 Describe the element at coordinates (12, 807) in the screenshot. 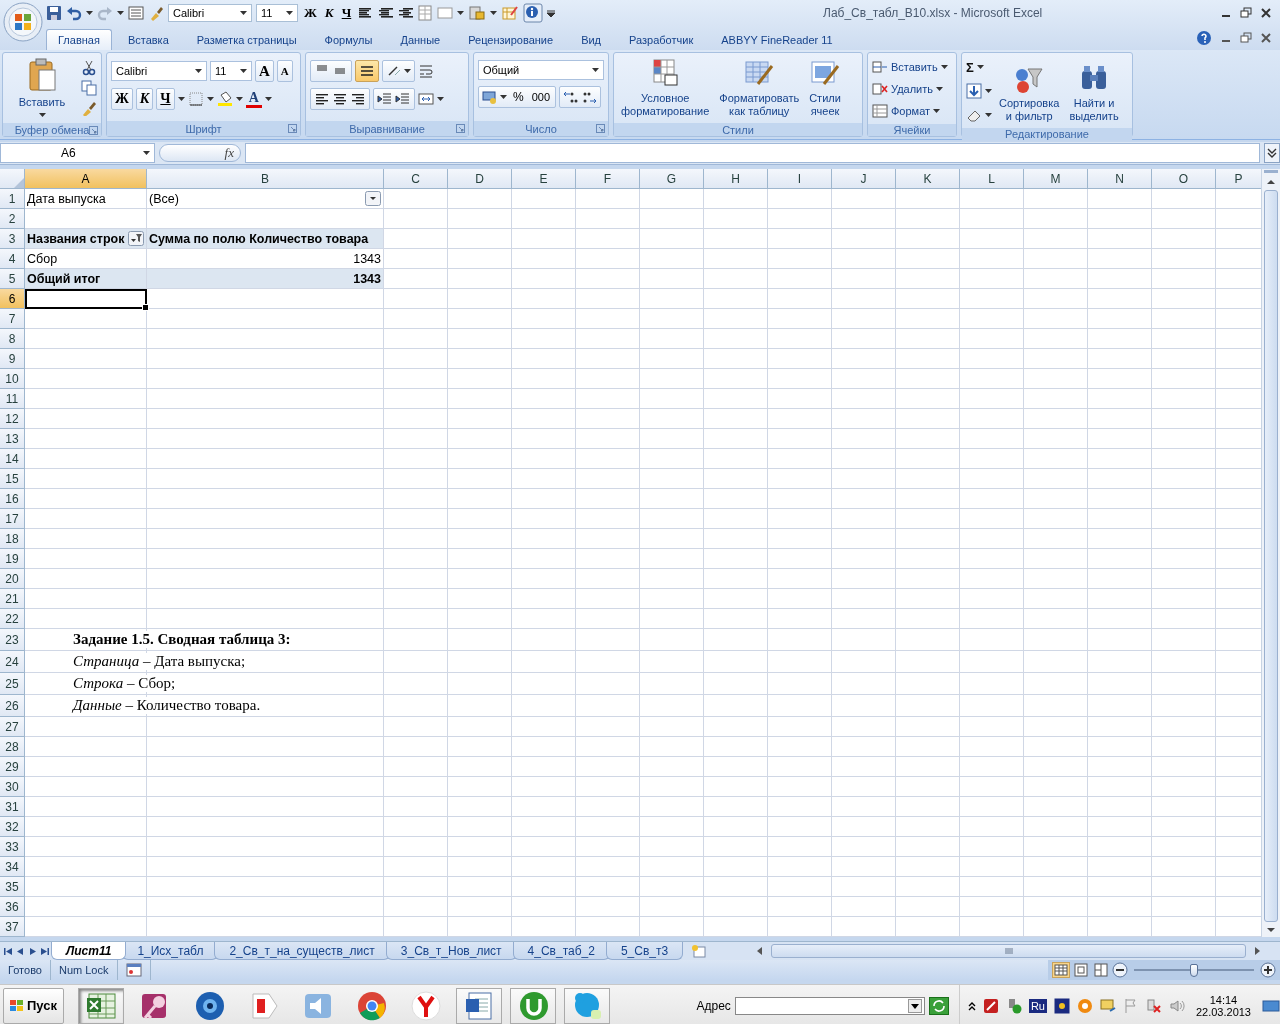

I see `row-header: 31` at that location.